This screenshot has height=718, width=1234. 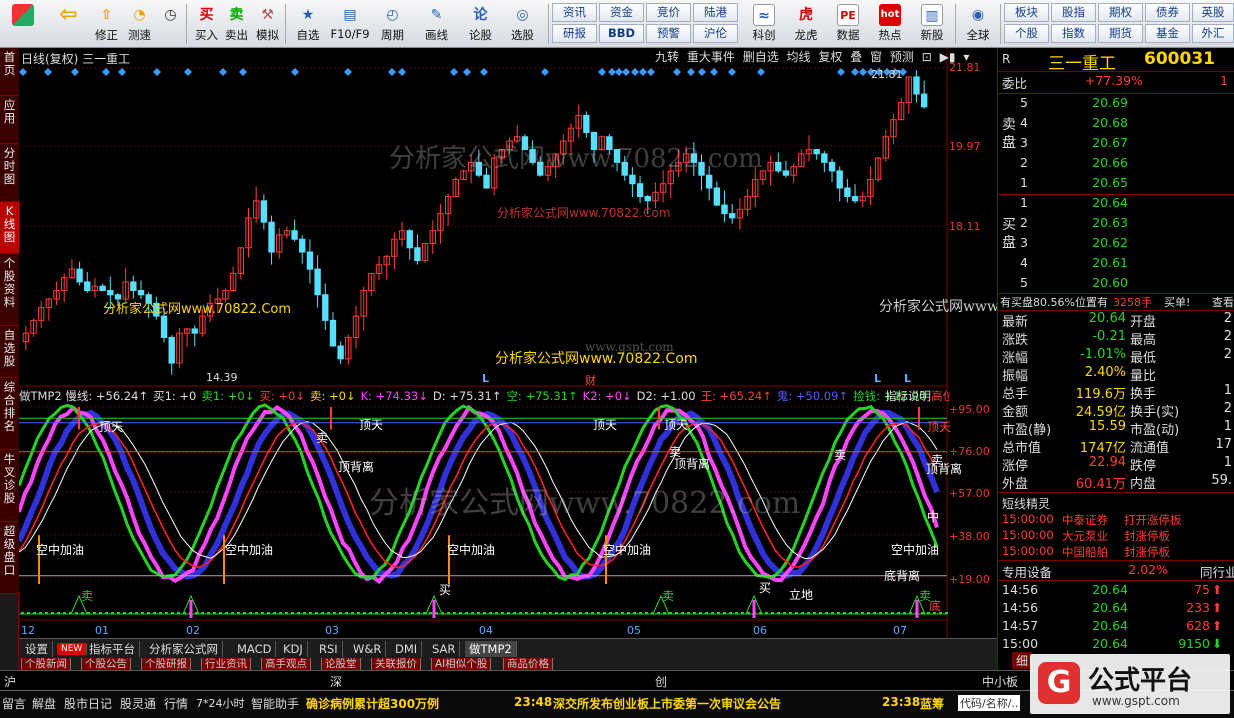 I want to click on tab-diagnosis: 牛叉诊股, so click(x=9, y=486).